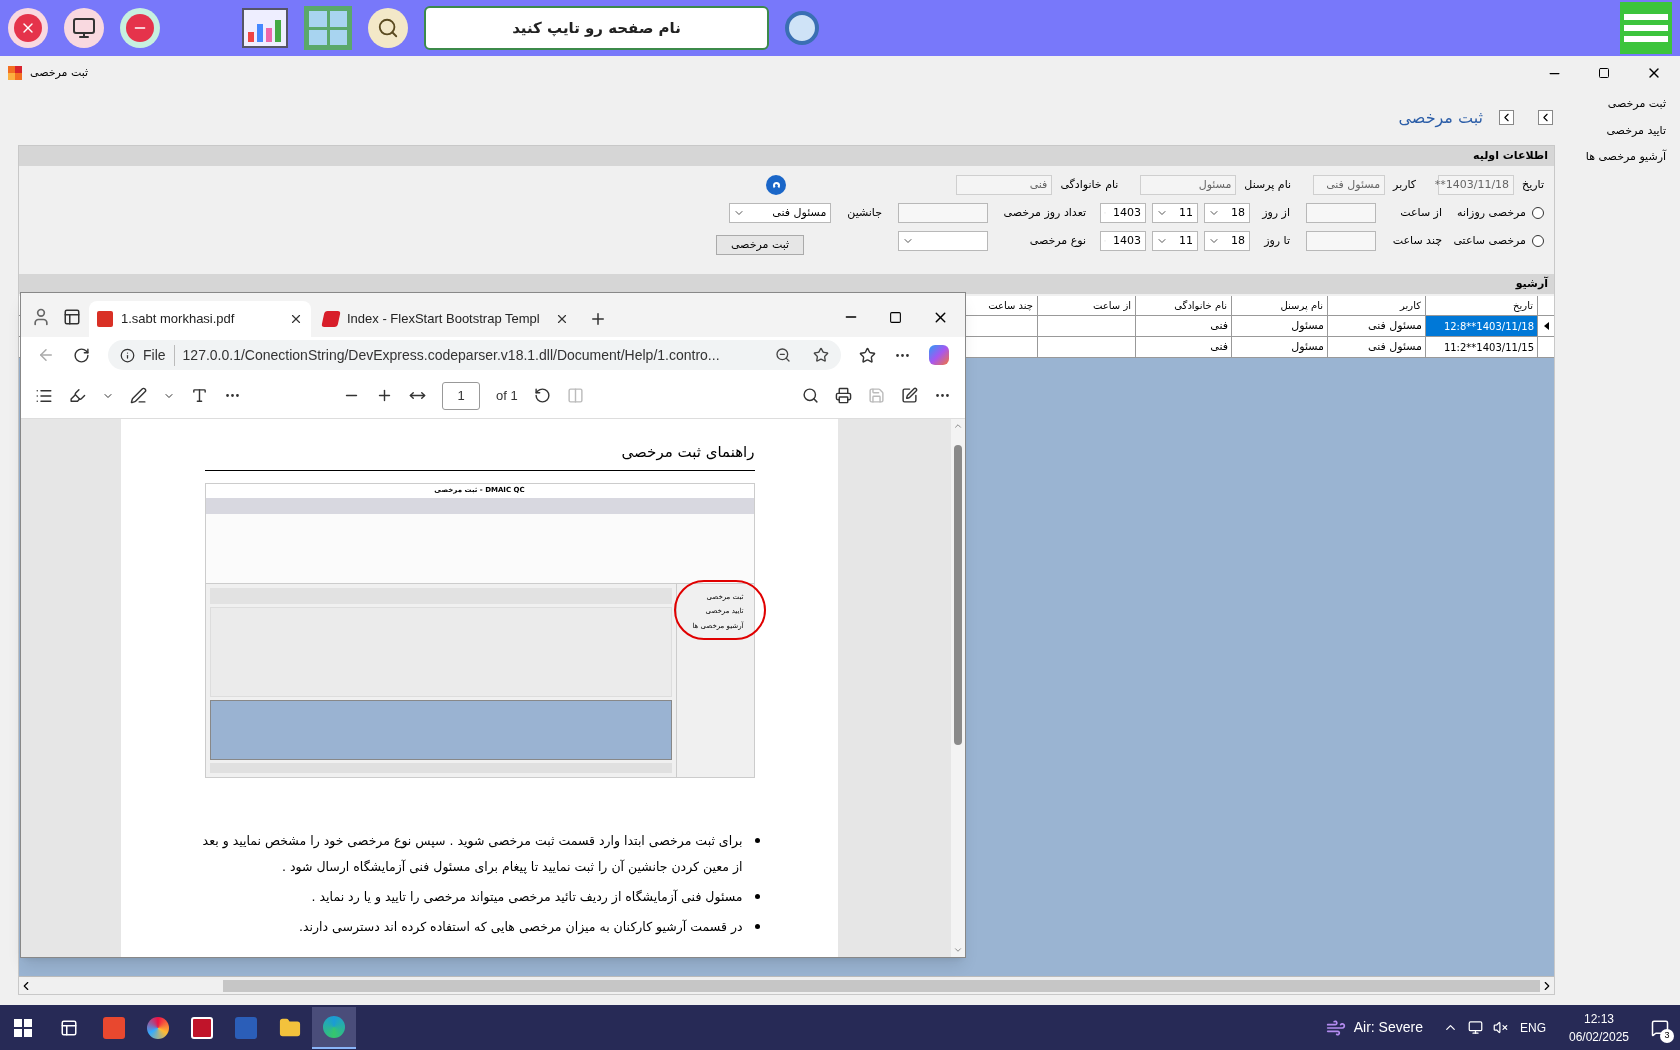  Describe the element at coordinates (15, 73) in the screenshot. I see `app-icon` at that location.